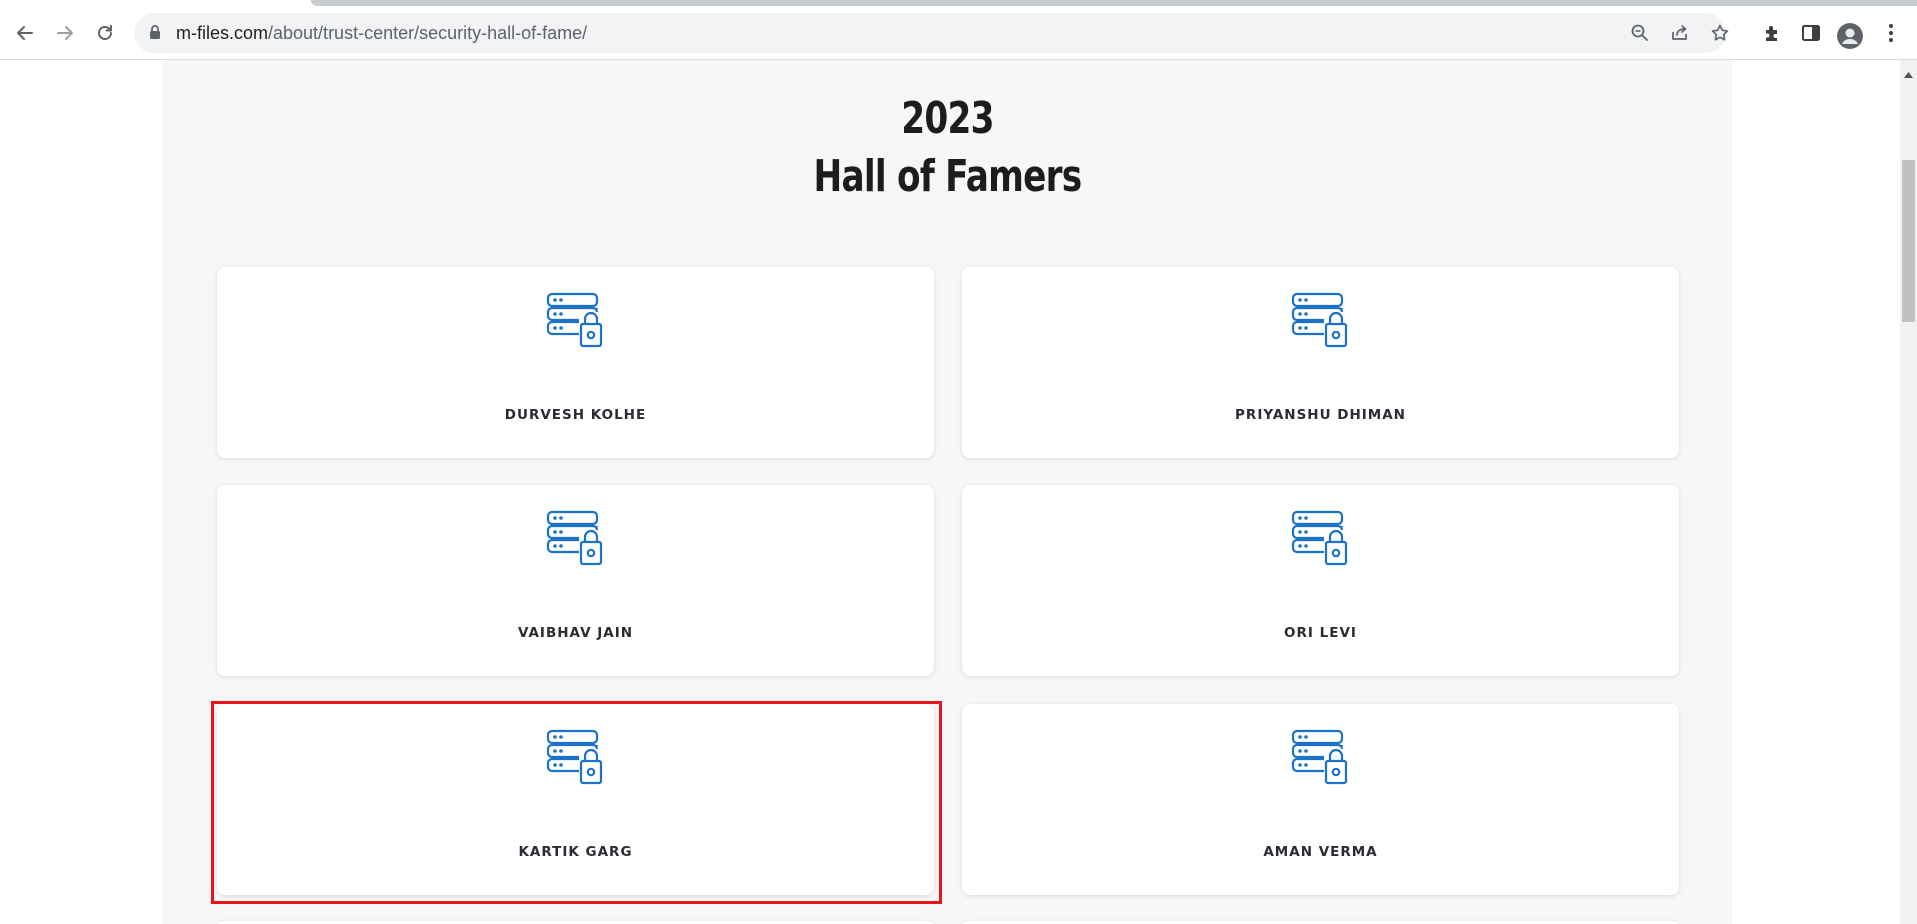 This screenshot has width=1917, height=924. I want to click on hall-of-fame-card: AMAN VERMA, so click(1320, 799).